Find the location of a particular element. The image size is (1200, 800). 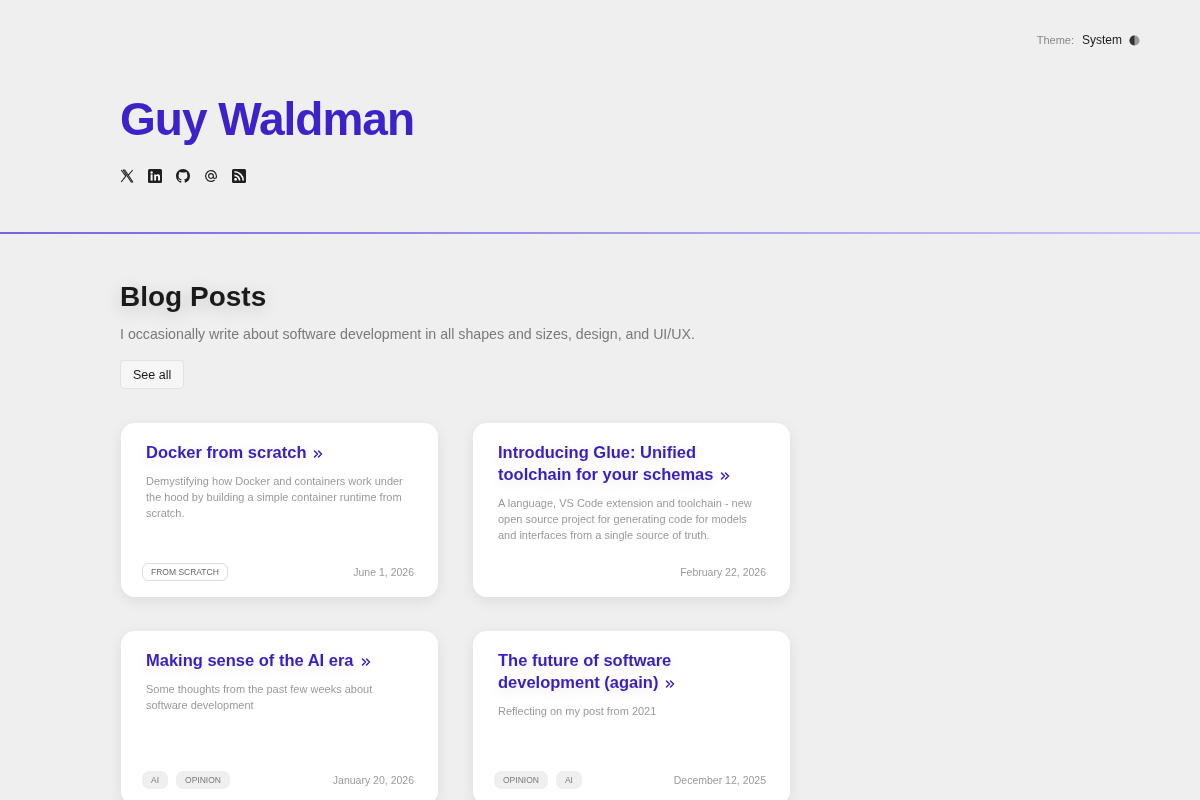

post-date: February 22, 2026 is located at coordinates (723, 572).